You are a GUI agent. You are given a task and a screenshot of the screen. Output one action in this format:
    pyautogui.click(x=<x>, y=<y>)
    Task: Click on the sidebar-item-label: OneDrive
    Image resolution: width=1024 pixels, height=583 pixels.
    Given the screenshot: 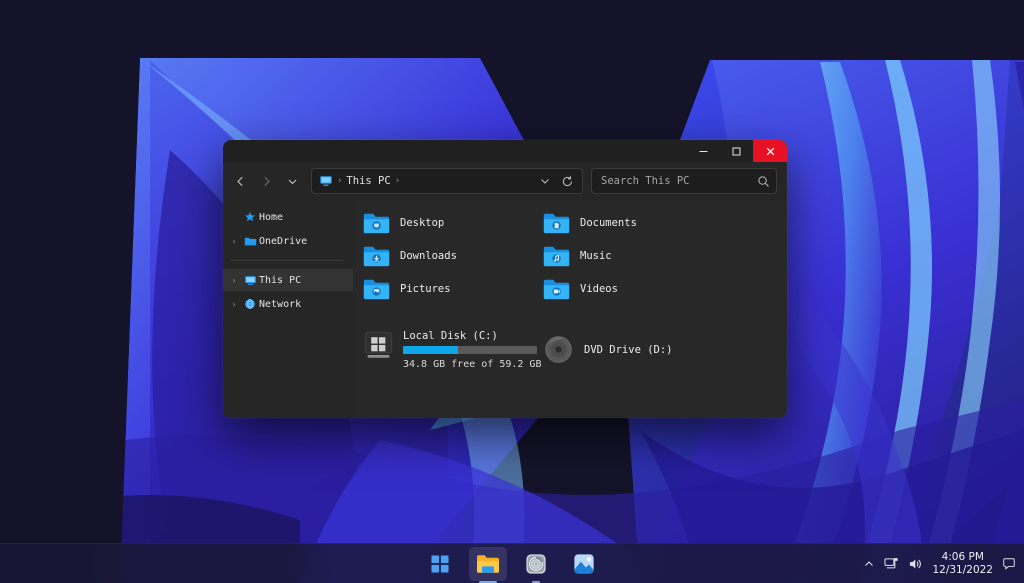 What is the action you would take?
    pyautogui.click(x=283, y=241)
    